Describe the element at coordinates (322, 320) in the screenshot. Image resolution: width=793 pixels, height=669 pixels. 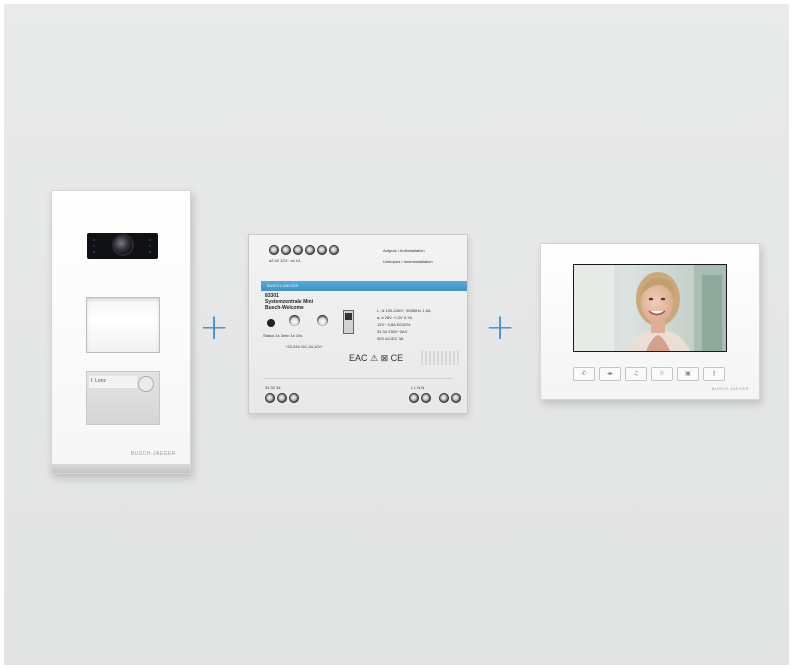
I see `time-dial-2-icon` at that location.